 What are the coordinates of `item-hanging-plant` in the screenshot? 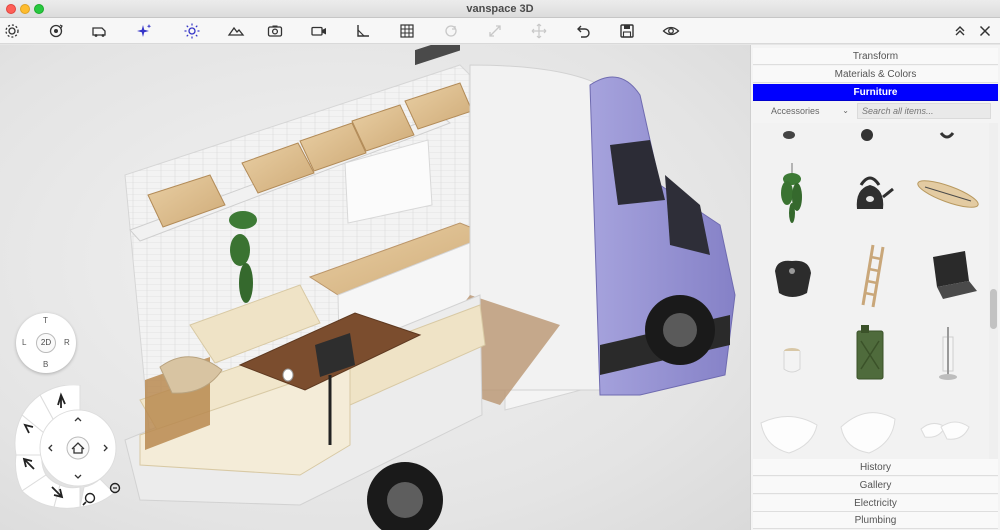 It's located at (792, 194).